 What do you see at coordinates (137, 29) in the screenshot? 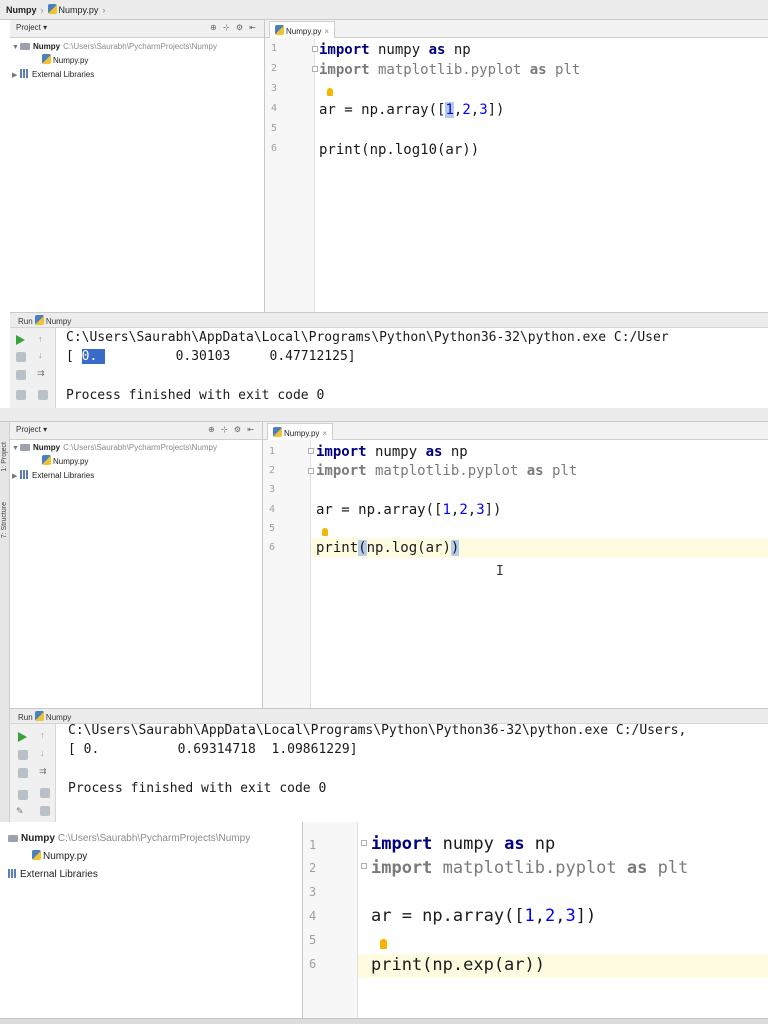
I see `project-tool-header: Project ▾ ⊕ ⊹ ⚙ ⇤` at bounding box center [137, 29].